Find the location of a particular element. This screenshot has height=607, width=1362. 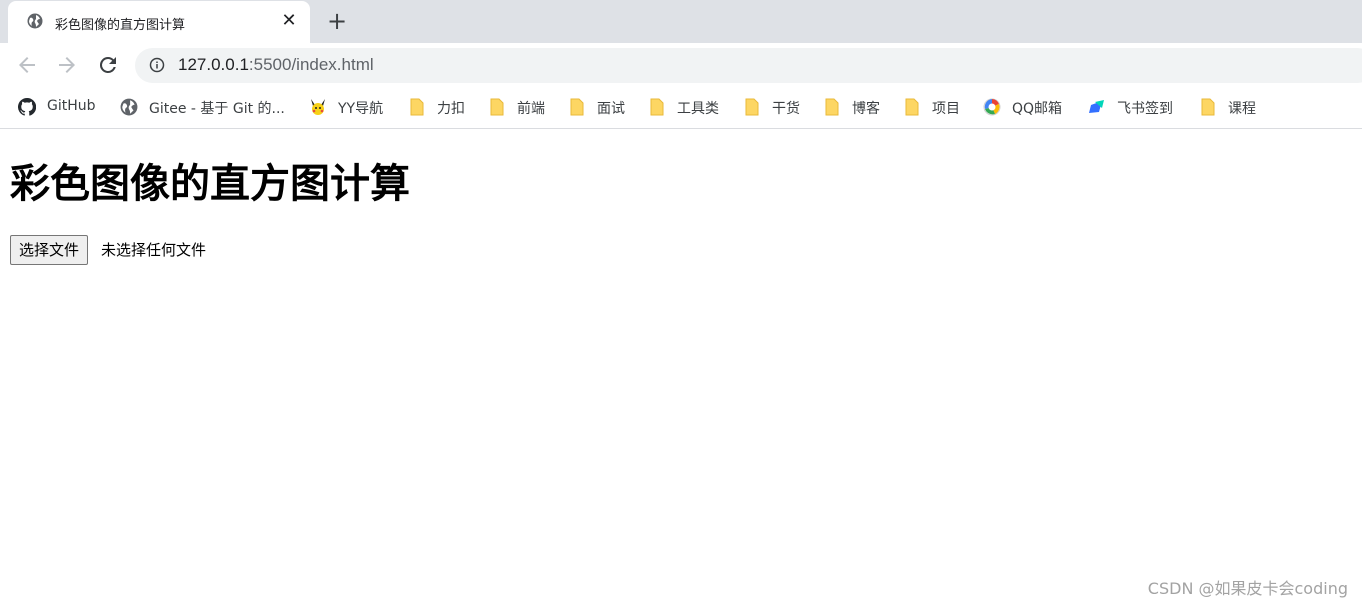

bookmark-label: GitHub is located at coordinates (71, 106).